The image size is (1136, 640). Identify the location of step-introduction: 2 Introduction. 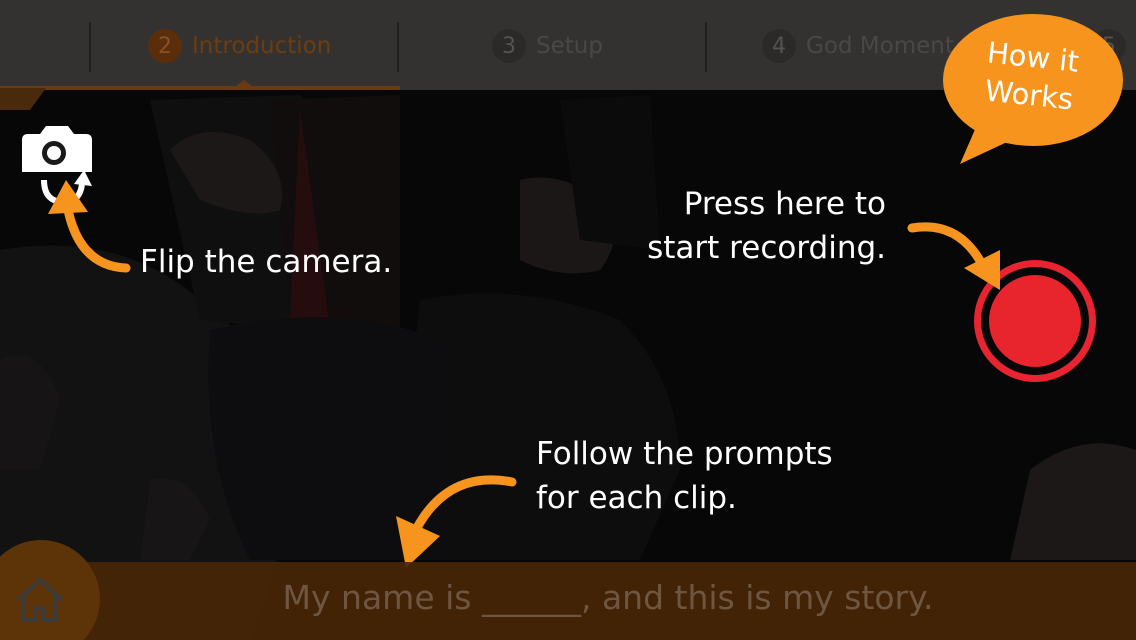
(239, 46).